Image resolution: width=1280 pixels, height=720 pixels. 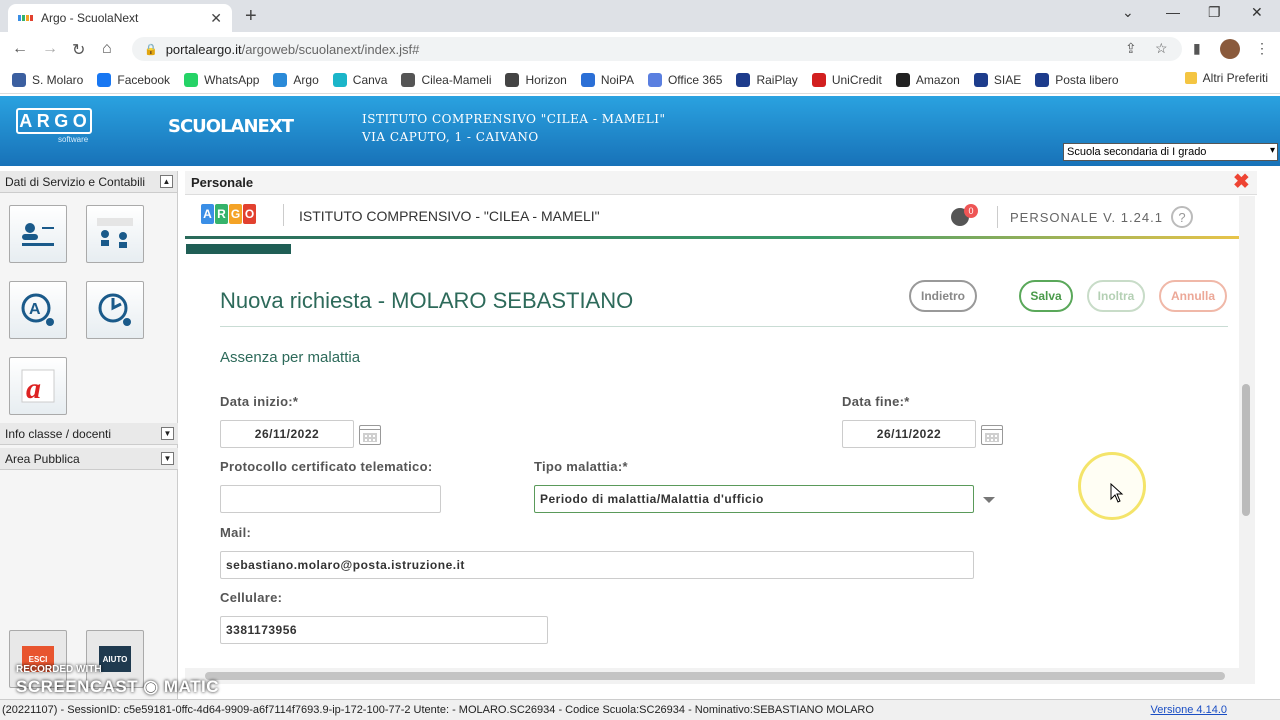 I want to click on minimize-icon: —, so click(x=1173, y=12).